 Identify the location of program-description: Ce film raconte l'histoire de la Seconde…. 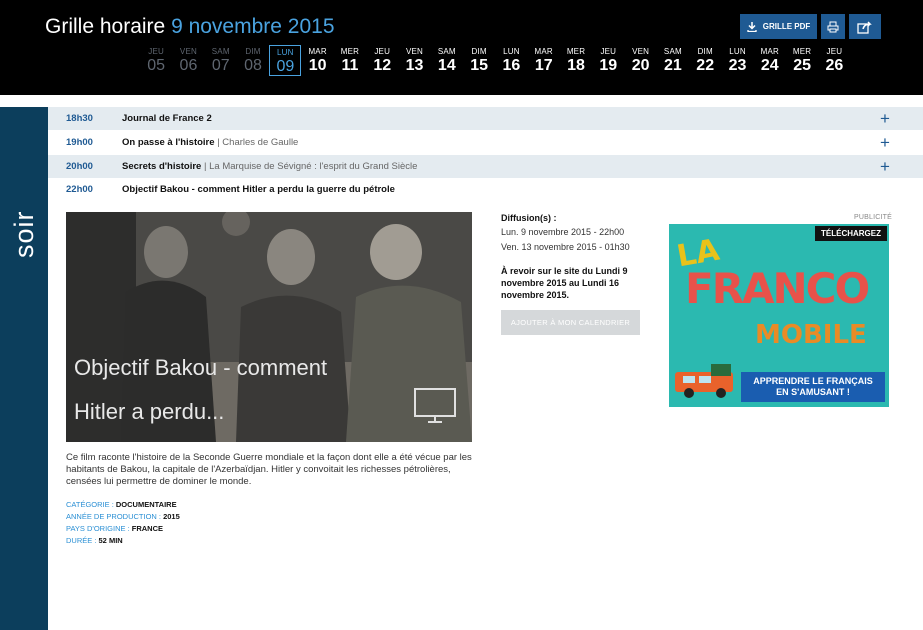
(269, 469).